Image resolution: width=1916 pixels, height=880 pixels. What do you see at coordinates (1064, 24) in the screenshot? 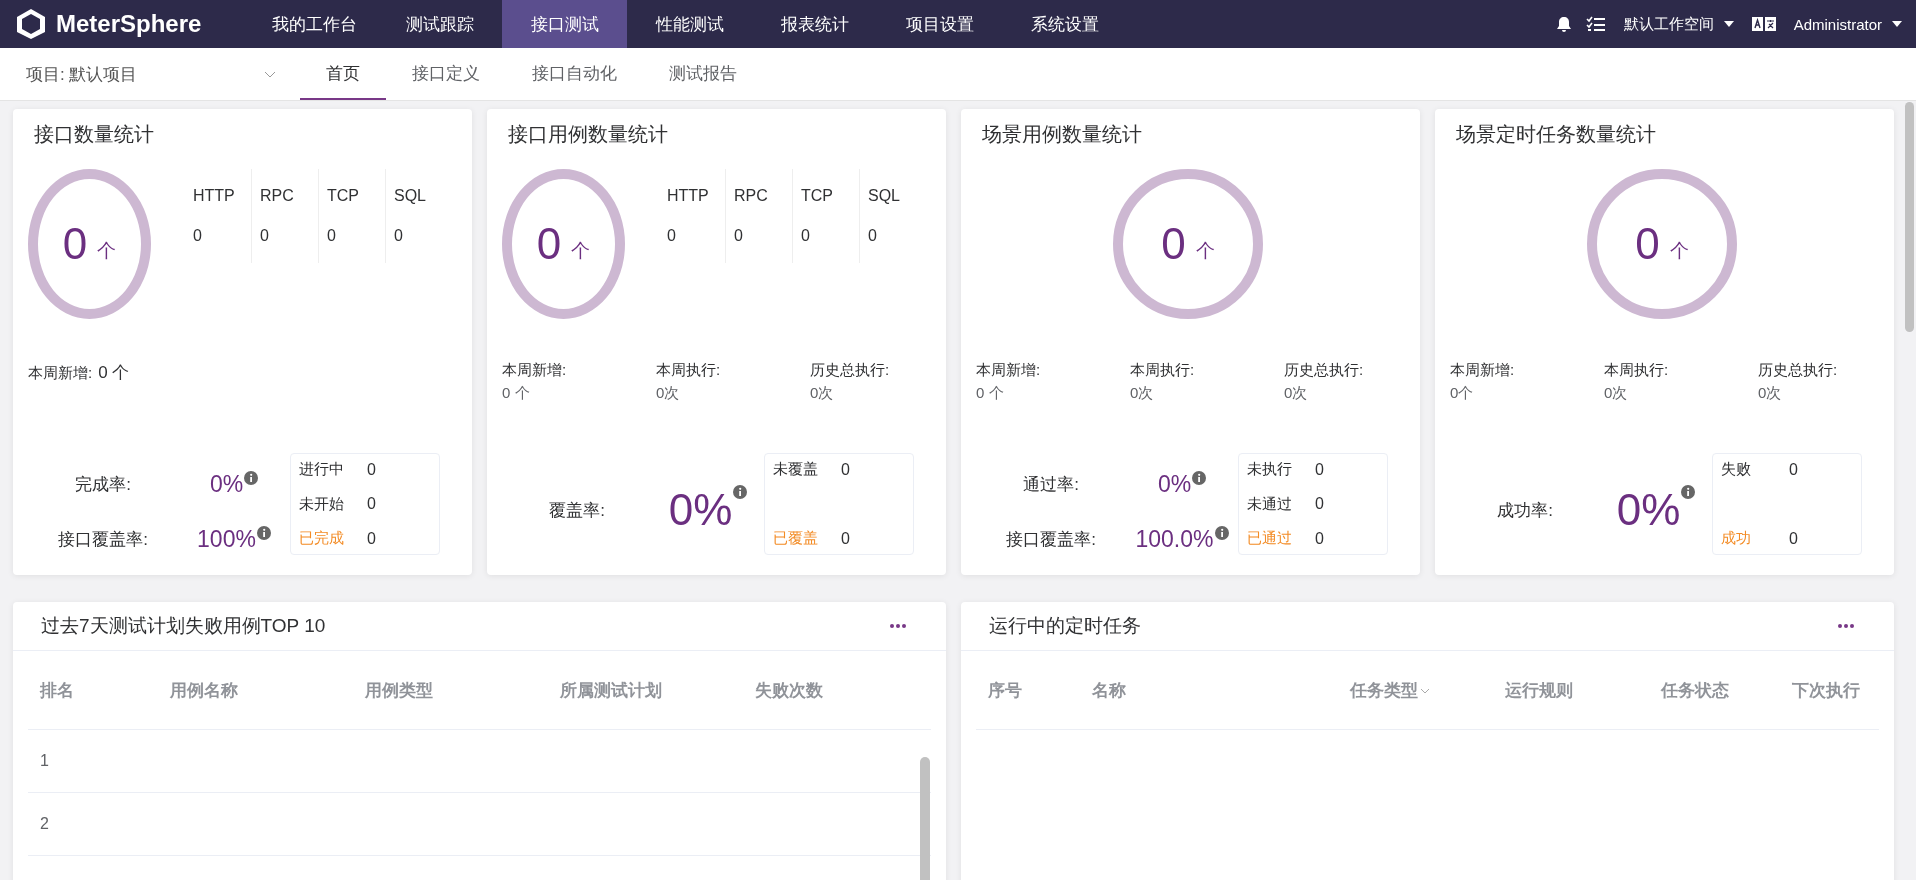
I see `nav-tab: 系统设置` at bounding box center [1064, 24].